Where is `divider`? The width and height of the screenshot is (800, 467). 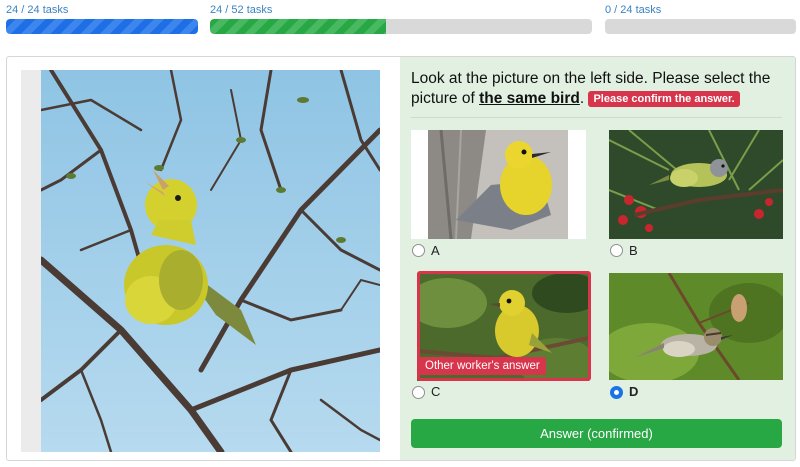 divider is located at coordinates (596, 117).